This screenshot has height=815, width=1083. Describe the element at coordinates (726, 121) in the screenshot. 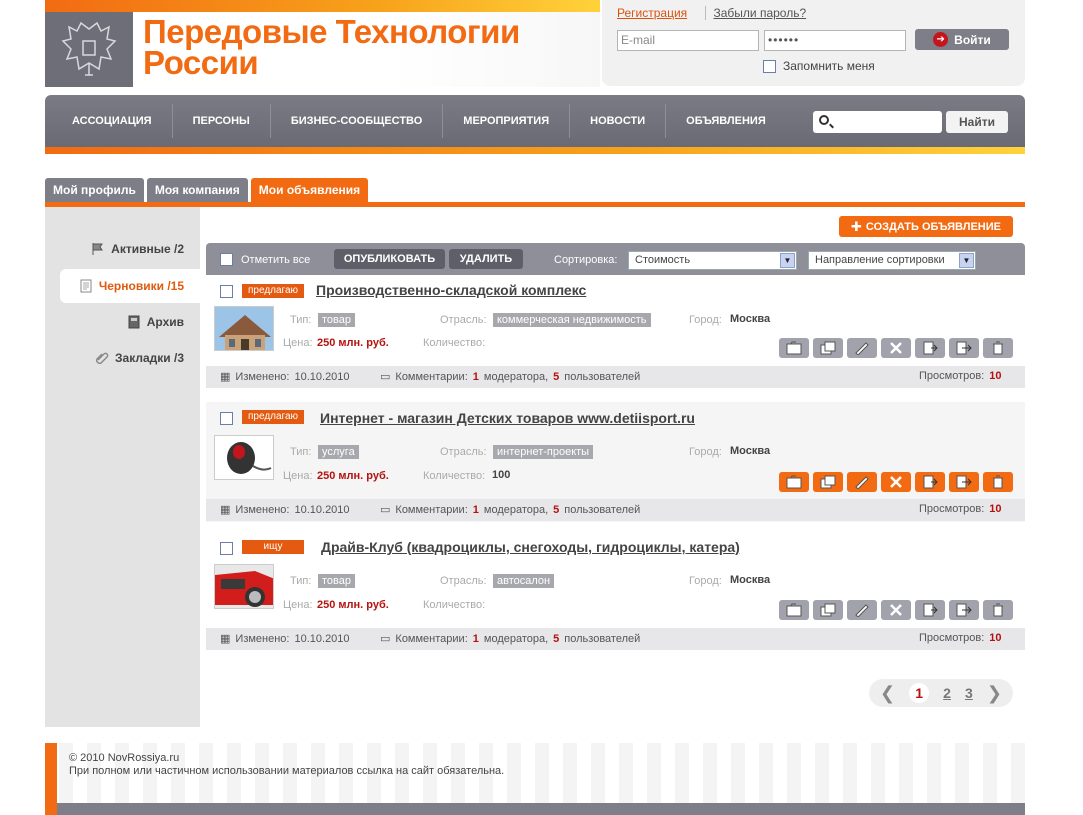

I see `nav-item-ads: ОБЪЯВЛЕНИЯ` at that location.